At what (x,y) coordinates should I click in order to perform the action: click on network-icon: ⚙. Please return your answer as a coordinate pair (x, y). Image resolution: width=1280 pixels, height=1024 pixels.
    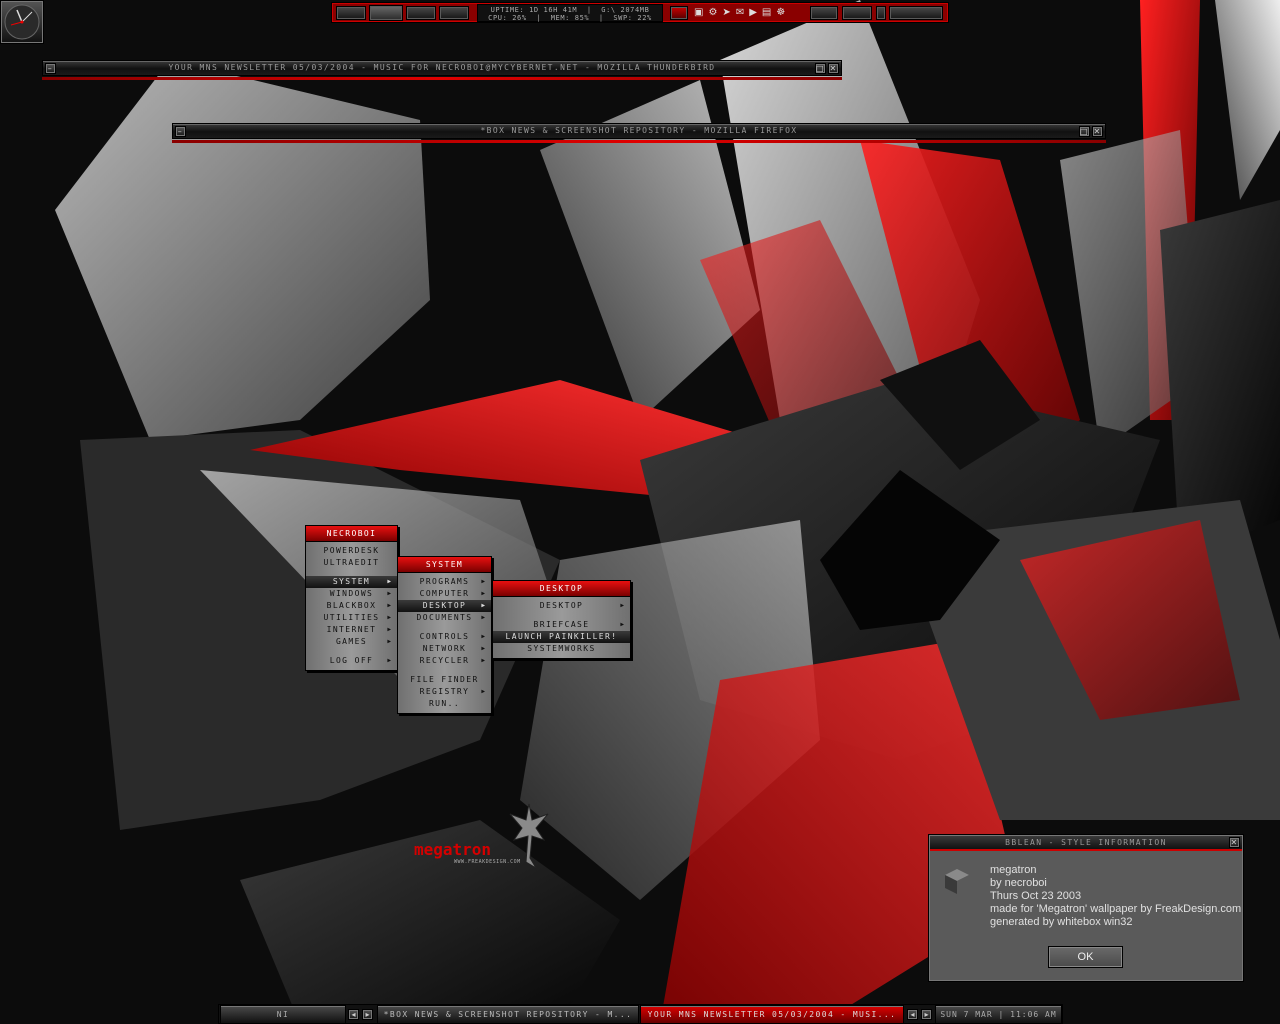
    Looking at the image, I should click on (715, 12).